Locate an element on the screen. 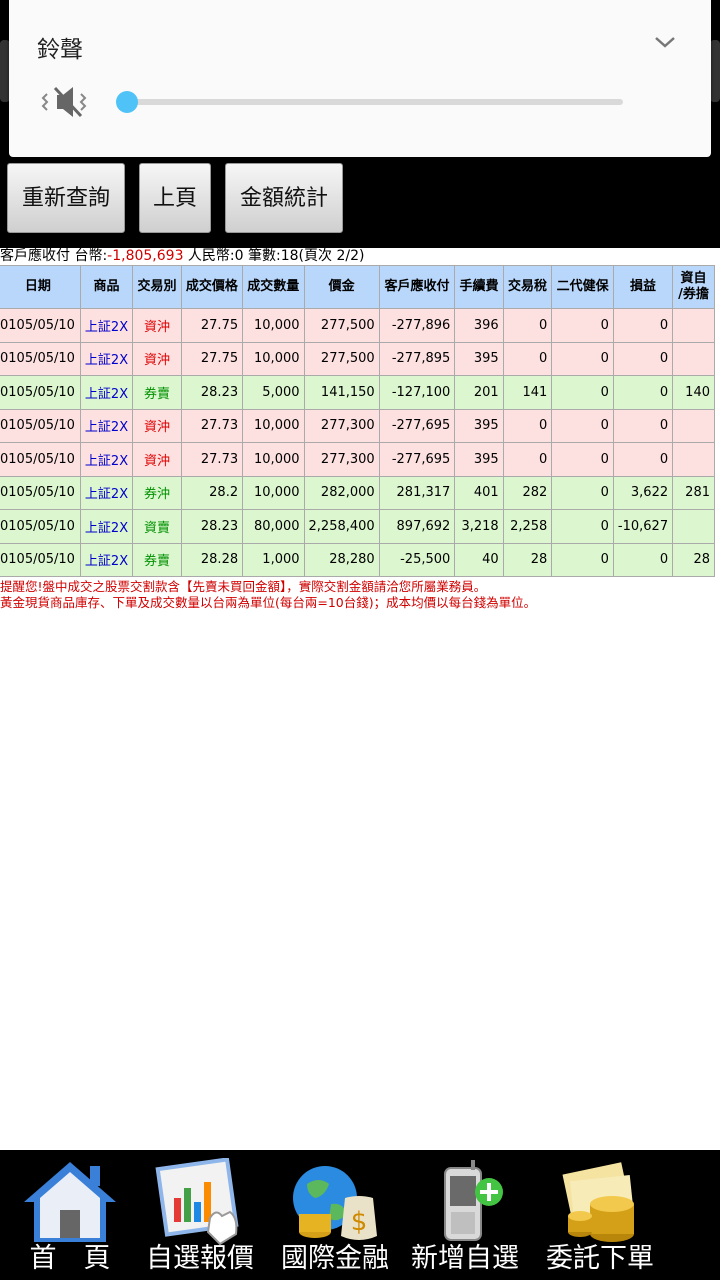 This screenshot has height=1280, width=720. col-amount: 價金 is located at coordinates (341, 287).